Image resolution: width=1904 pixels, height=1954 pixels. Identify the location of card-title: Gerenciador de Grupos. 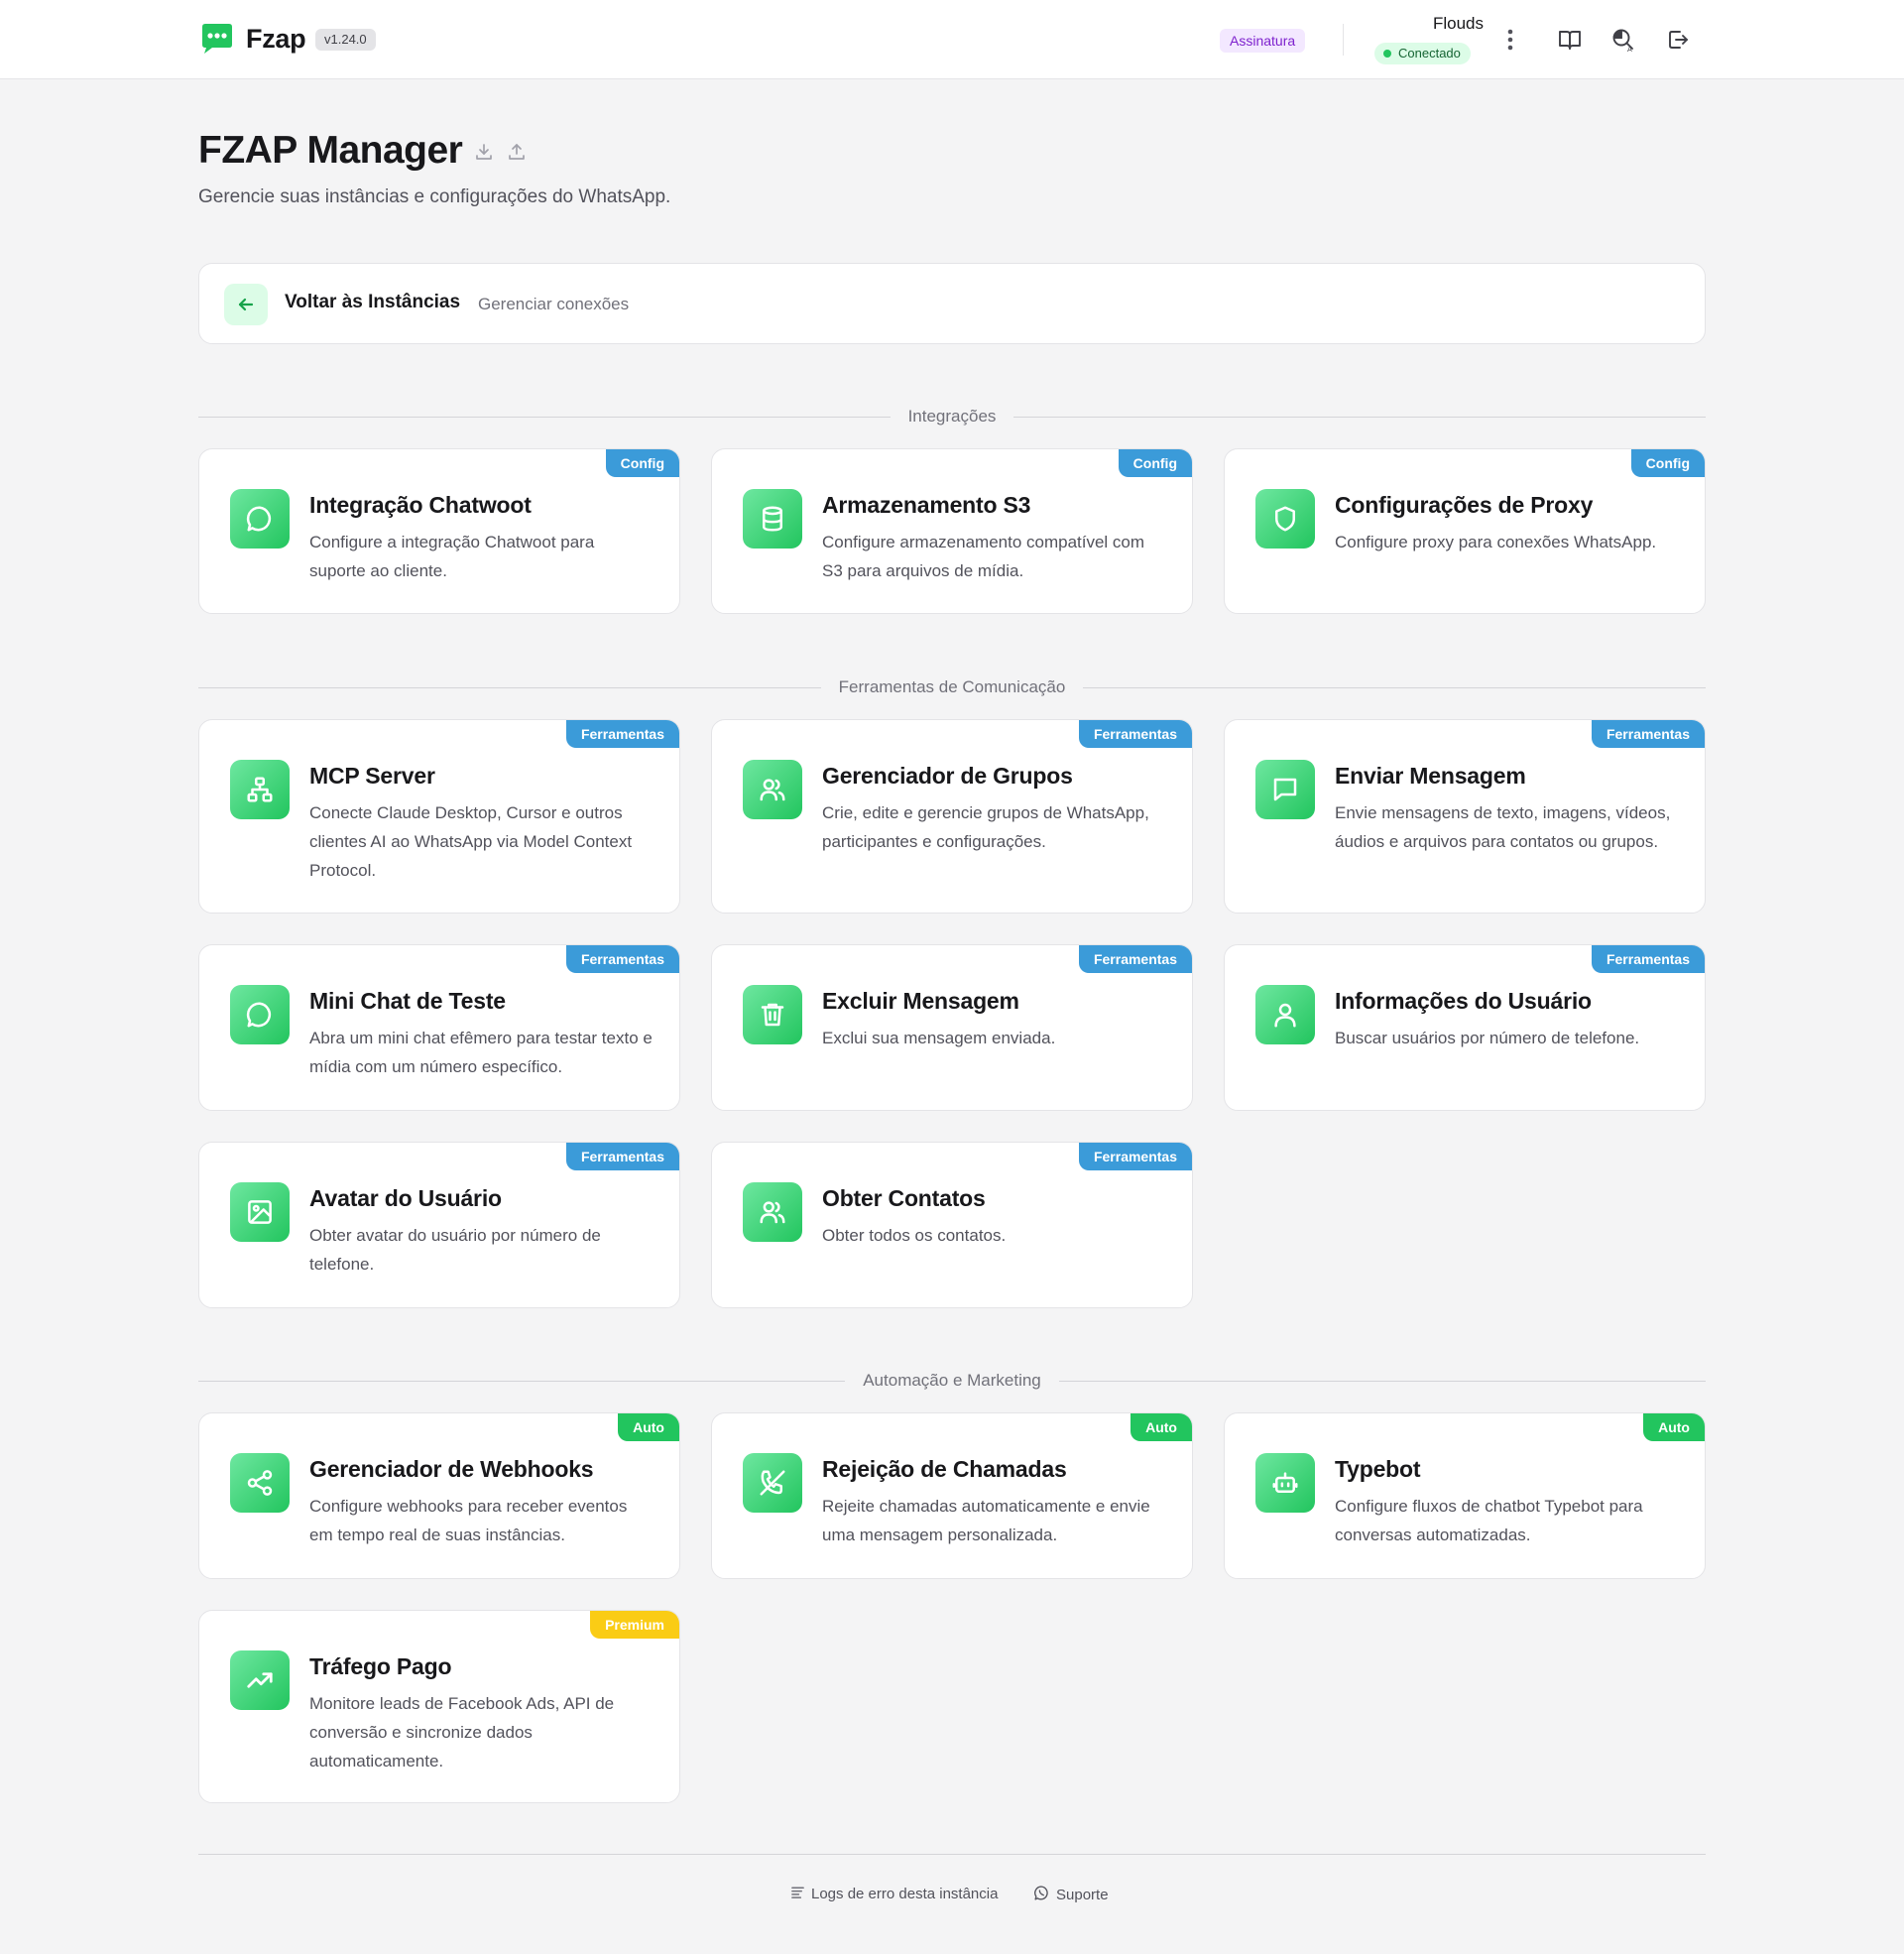
(947, 776).